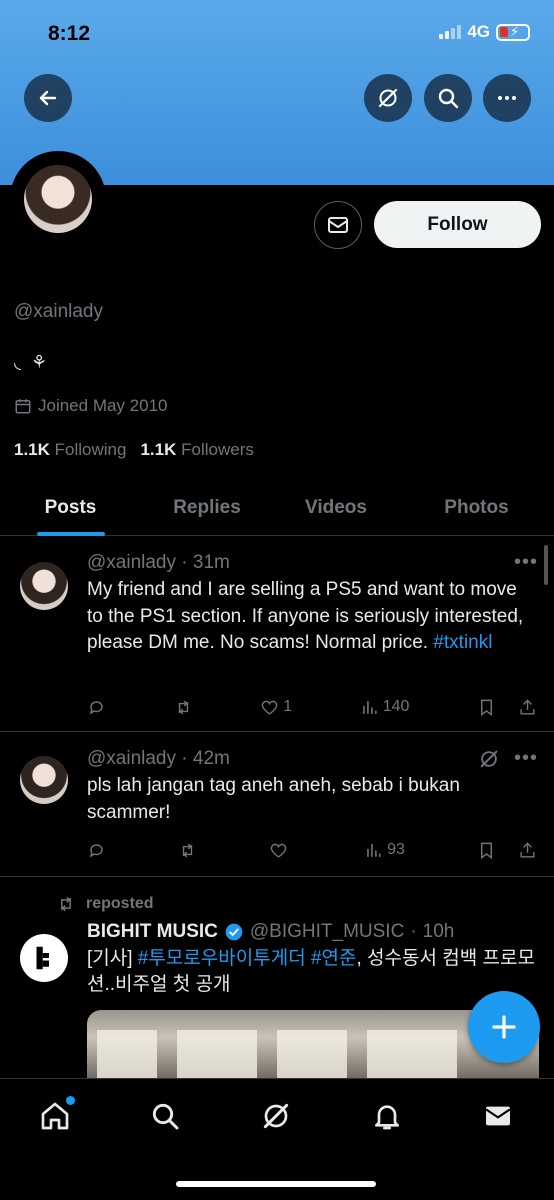 The width and height of the screenshot is (554, 1200). Describe the element at coordinates (103, 405) in the screenshot. I see `joined-label: Joined May 2010` at that location.